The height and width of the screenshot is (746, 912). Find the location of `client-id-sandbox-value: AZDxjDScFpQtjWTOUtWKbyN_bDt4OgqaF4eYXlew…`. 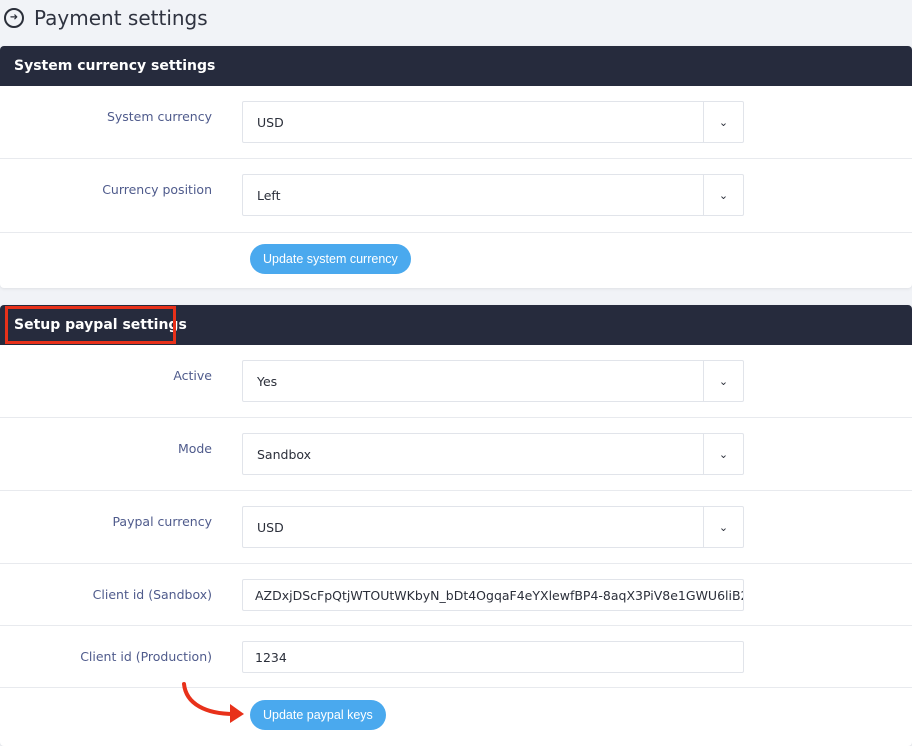

client-id-sandbox-value: AZDxjDScFpQtjWTOUtWKbyN_bDt4OgqaF4eYXlew… is located at coordinates (499, 595).